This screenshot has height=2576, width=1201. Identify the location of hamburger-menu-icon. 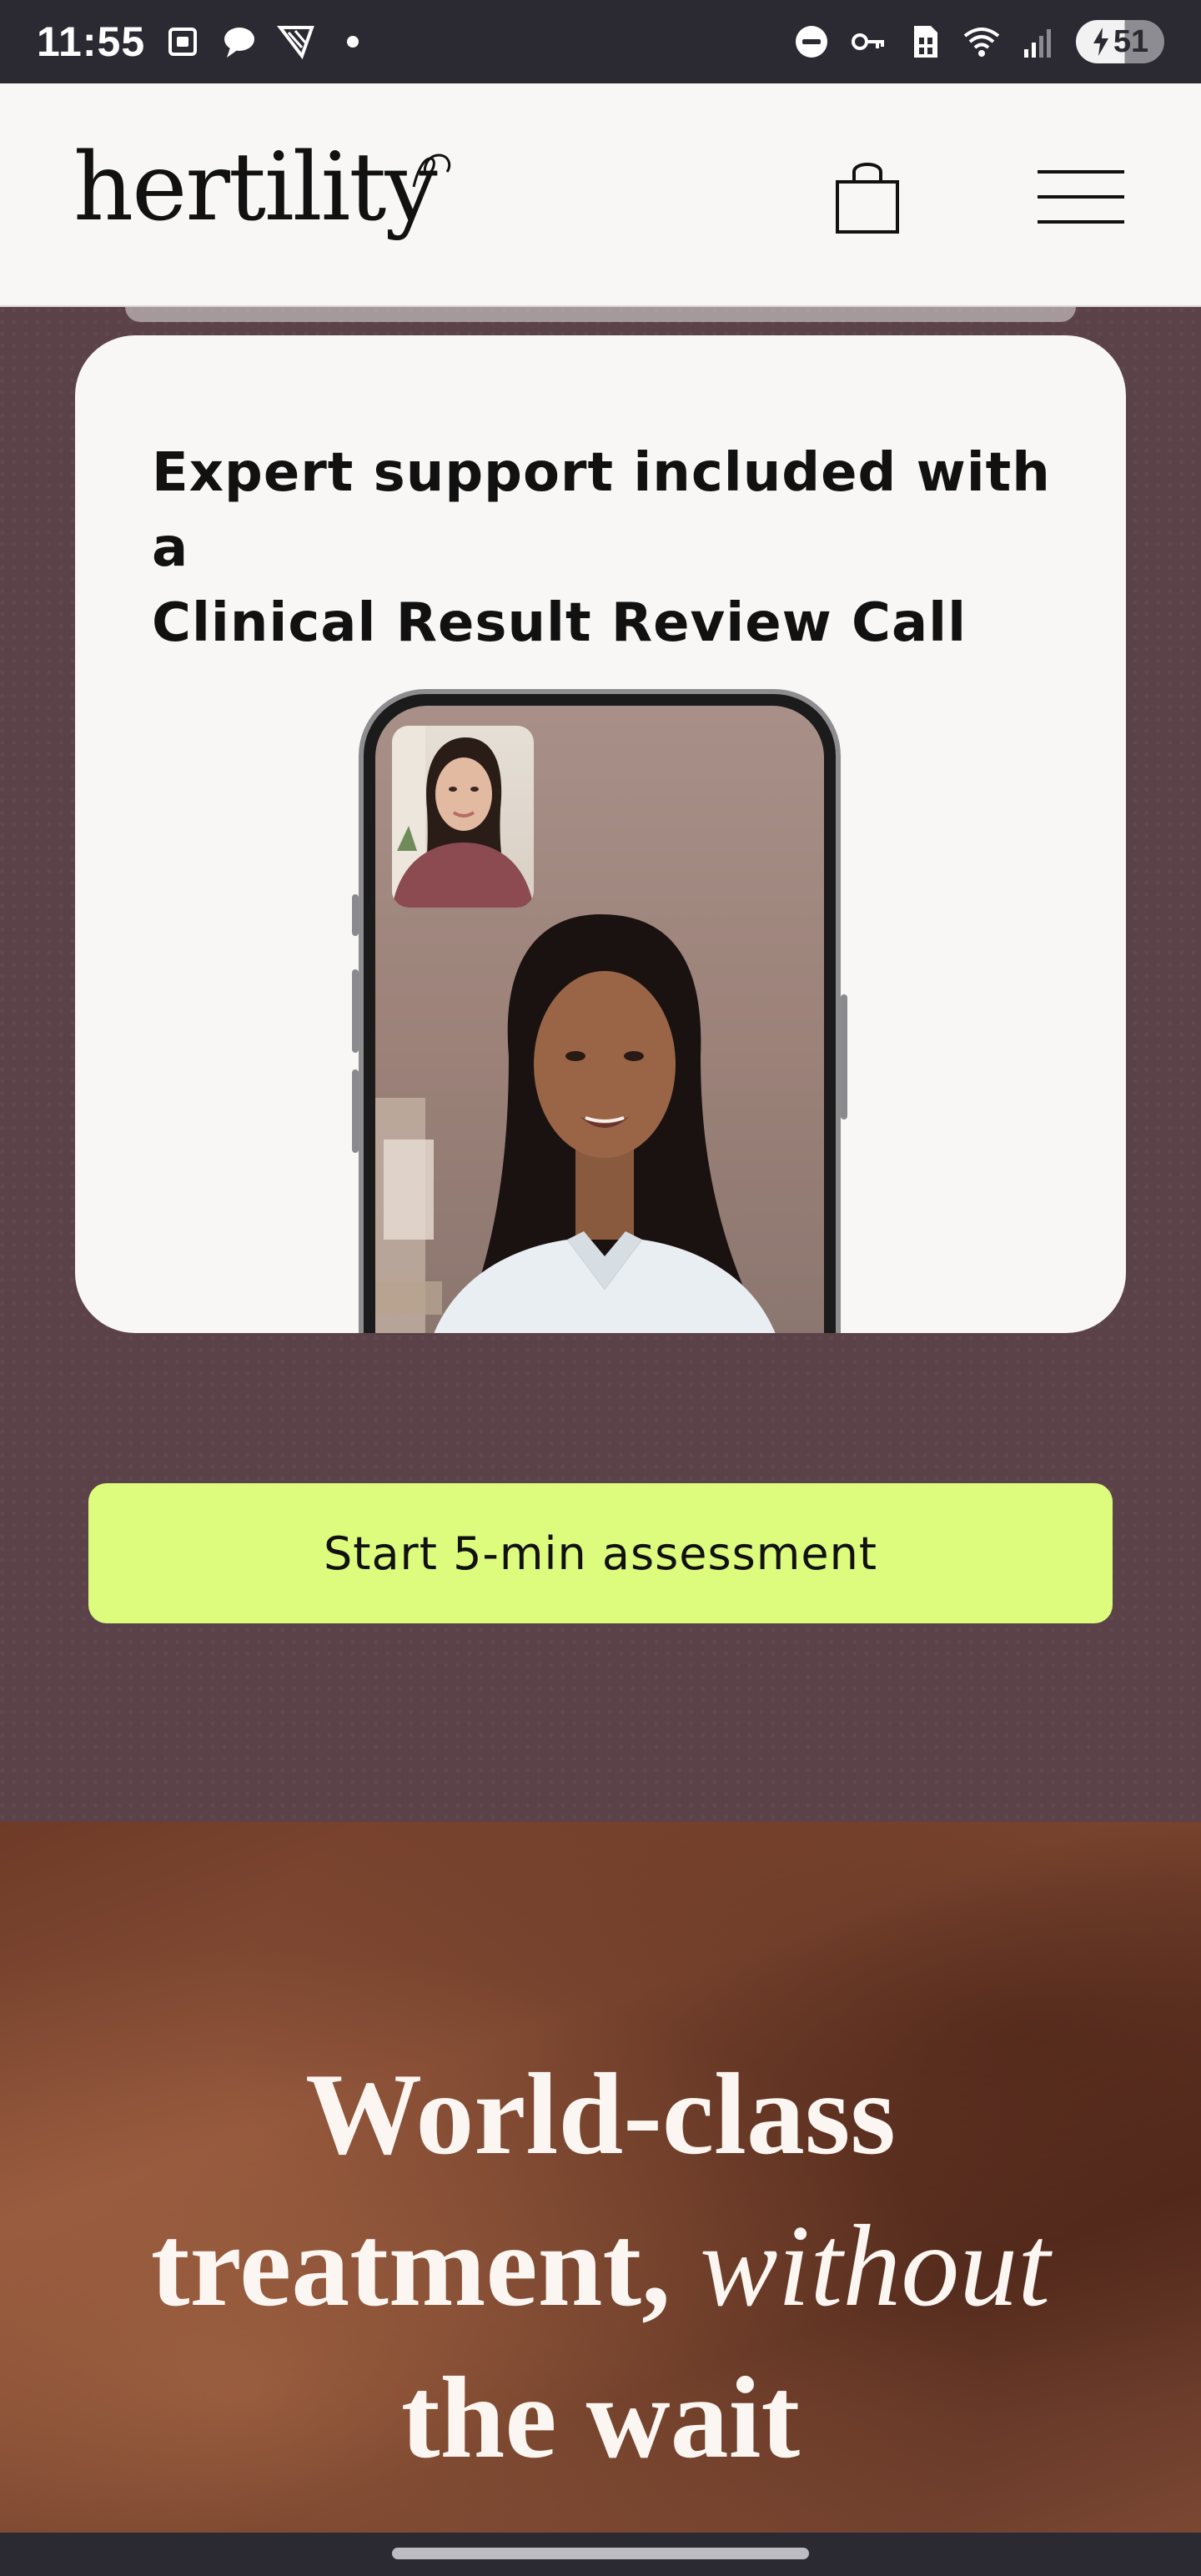
(1081, 197).